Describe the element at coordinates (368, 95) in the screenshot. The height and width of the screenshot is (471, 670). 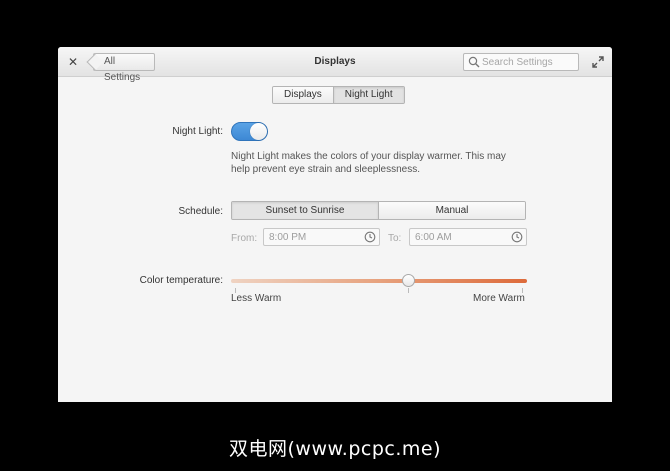
I see `tab-night-light: Night Light` at that location.